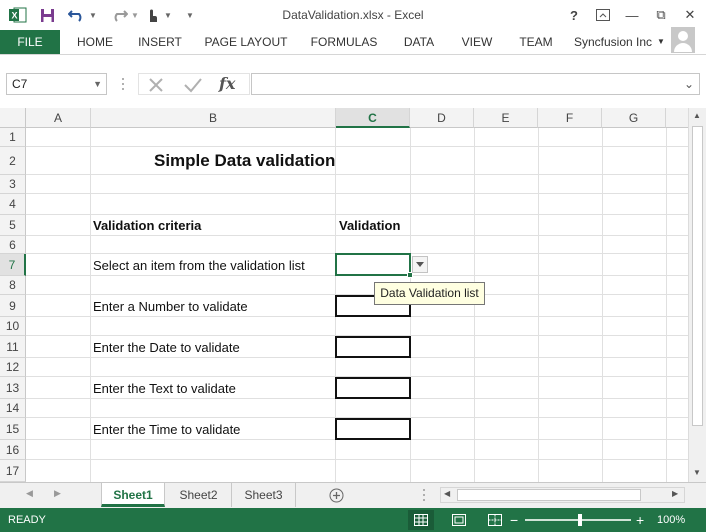 The width and height of the screenshot is (706, 532). What do you see at coordinates (13, 118) in the screenshot?
I see `select-all-button` at bounding box center [13, 118].